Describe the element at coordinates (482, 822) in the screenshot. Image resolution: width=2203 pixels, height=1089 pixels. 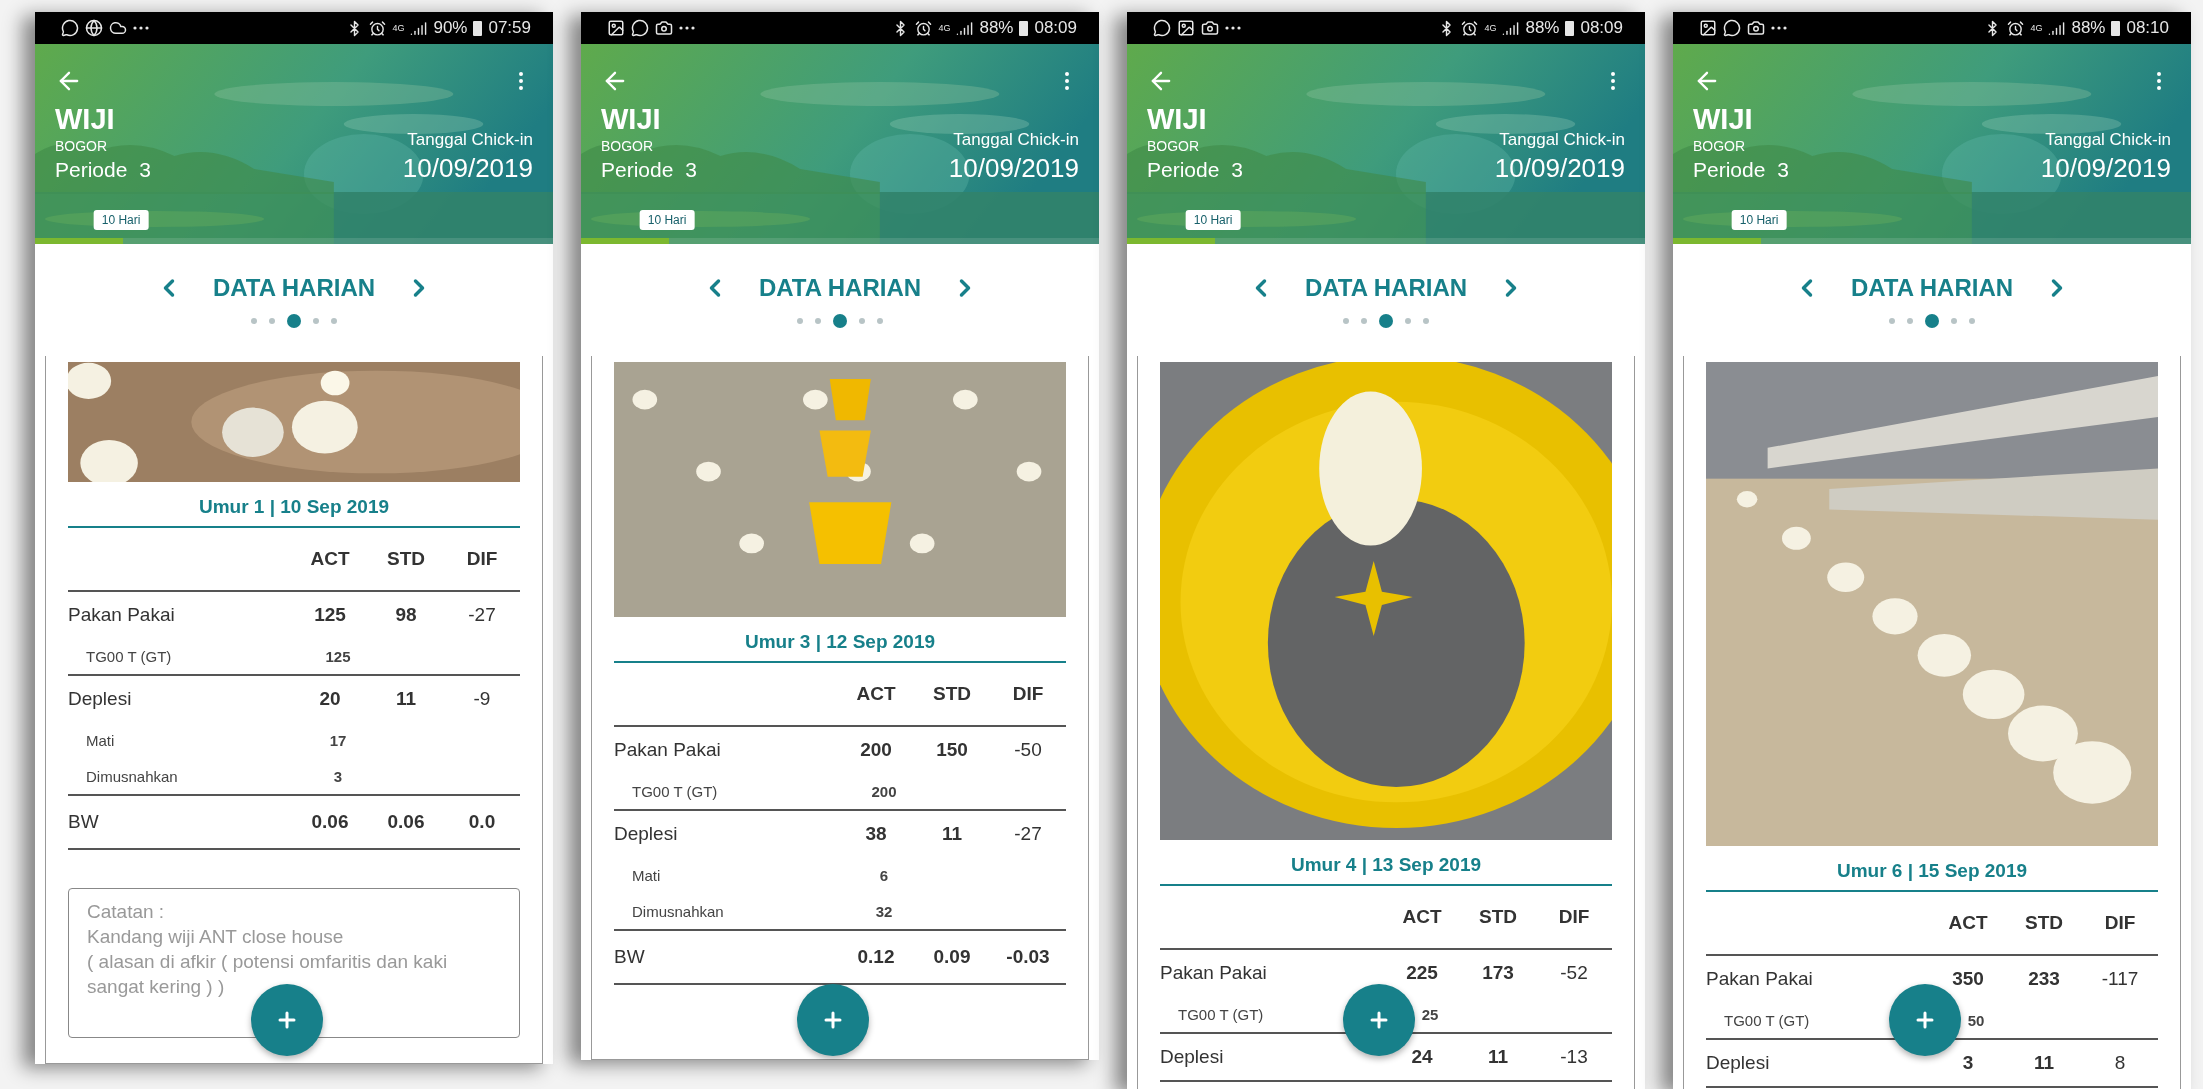
I see `table-cell: 0.0` at that location.